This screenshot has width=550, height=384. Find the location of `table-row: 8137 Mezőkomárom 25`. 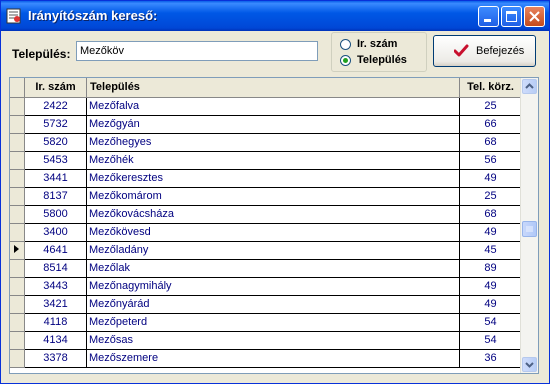

table-row: 8137 Mezőkomárom 25 is located at coordinates (266, 196).